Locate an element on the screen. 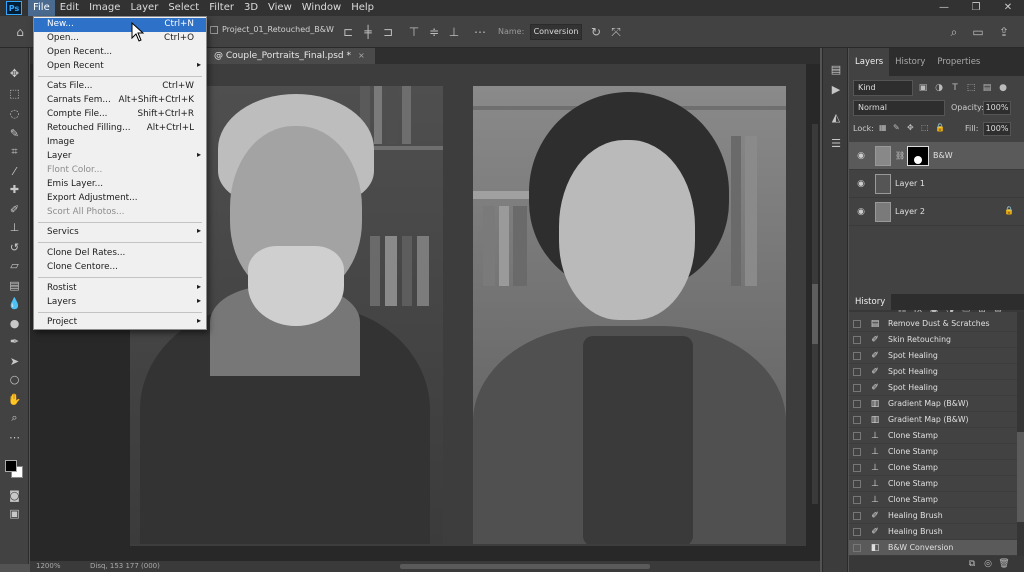  properties-panel-icon: ☰ is located at coordinates (836, 144).